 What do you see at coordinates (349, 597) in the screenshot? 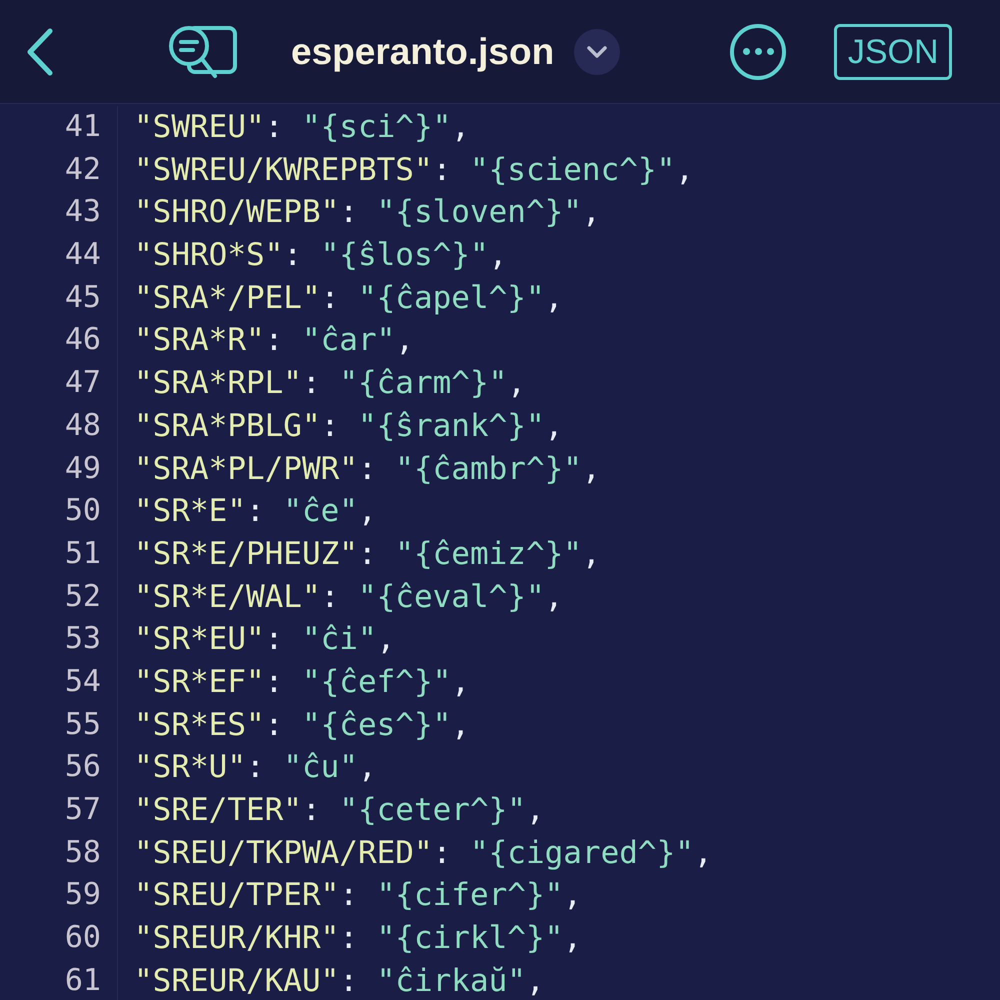
I see `code-line: "SR*E/WAL": "{ĉeval^}",` at bounding box center [349, 597].